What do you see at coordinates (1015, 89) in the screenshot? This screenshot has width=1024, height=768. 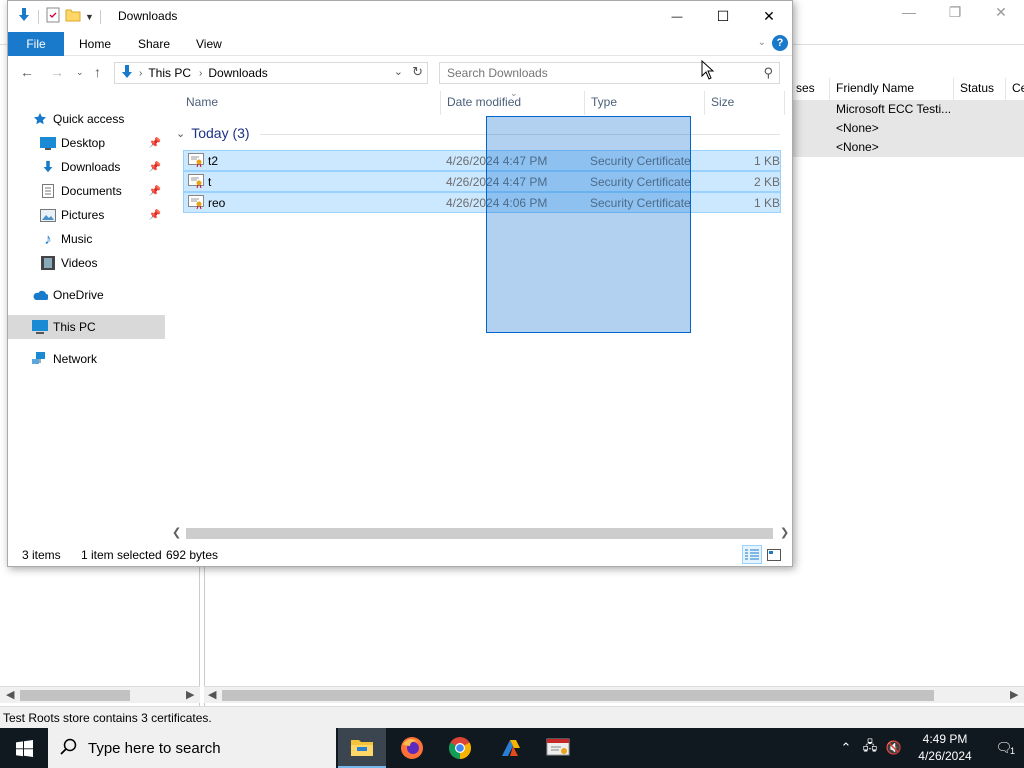 I see `bg-col-cert: Ce` at bounding box center [1015, 89].